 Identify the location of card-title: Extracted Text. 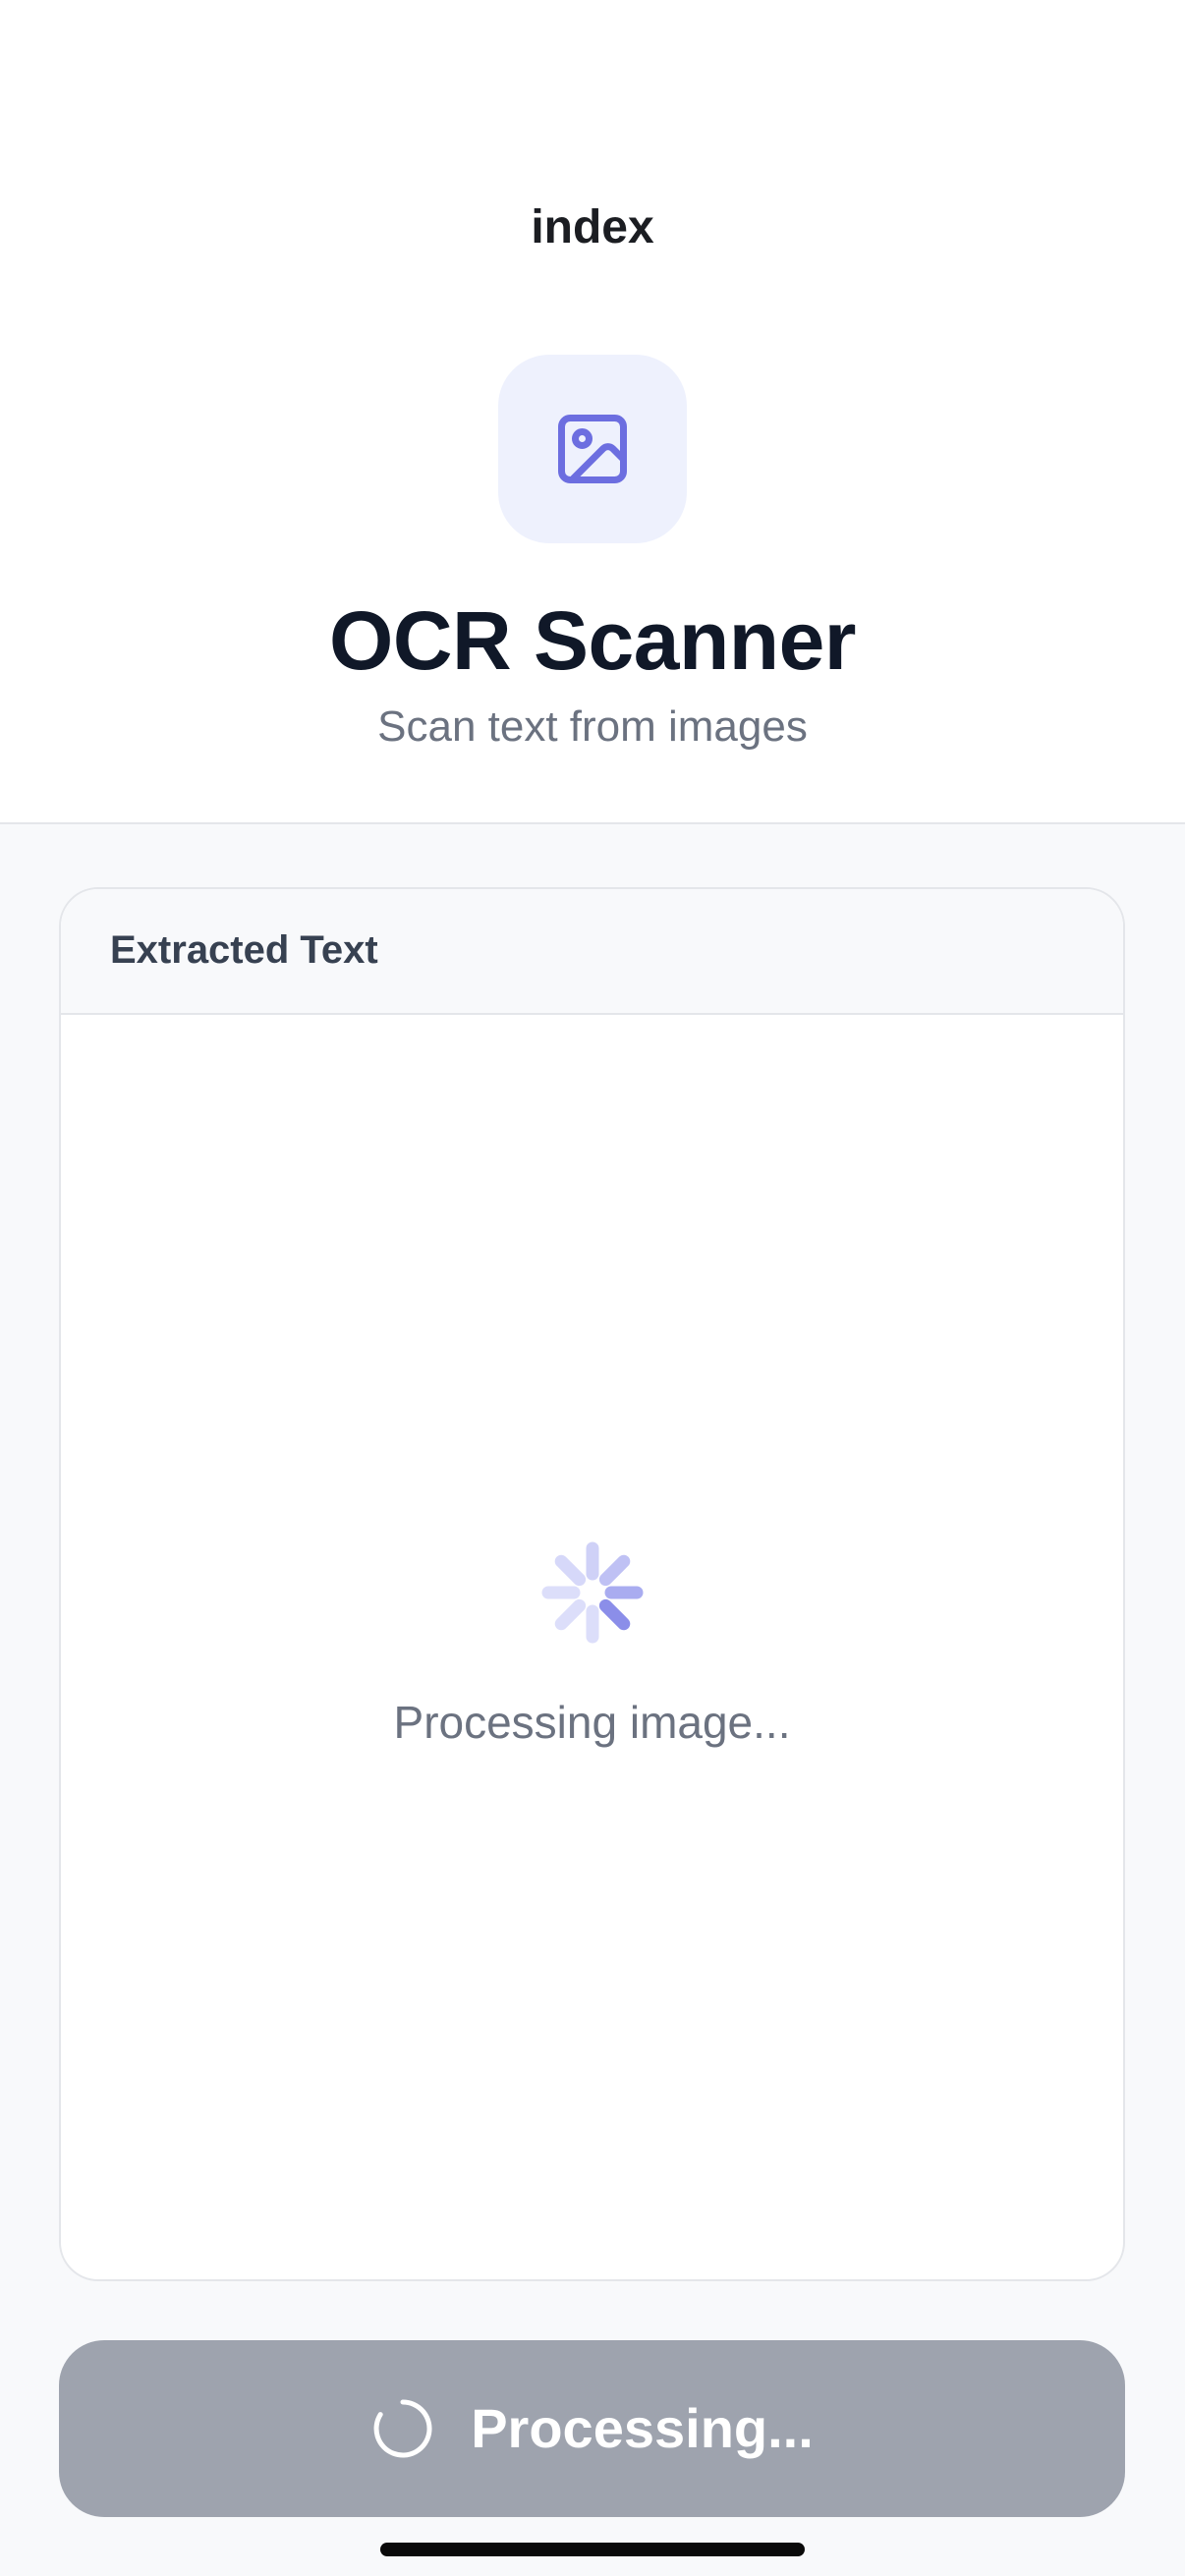
(244, 950).